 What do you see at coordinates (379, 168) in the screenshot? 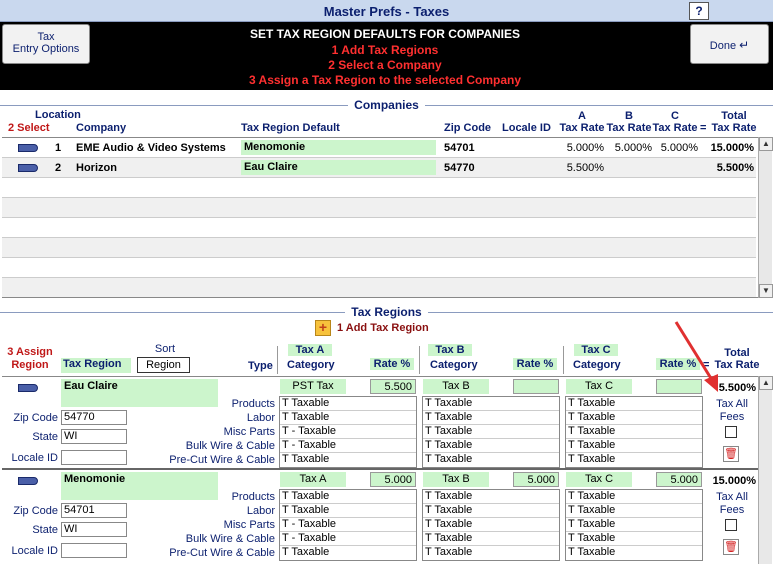
I see `company-row: 2 Horizon Eau Claire 54770 5.500% 5.500%` at bounding box center [379, 168].